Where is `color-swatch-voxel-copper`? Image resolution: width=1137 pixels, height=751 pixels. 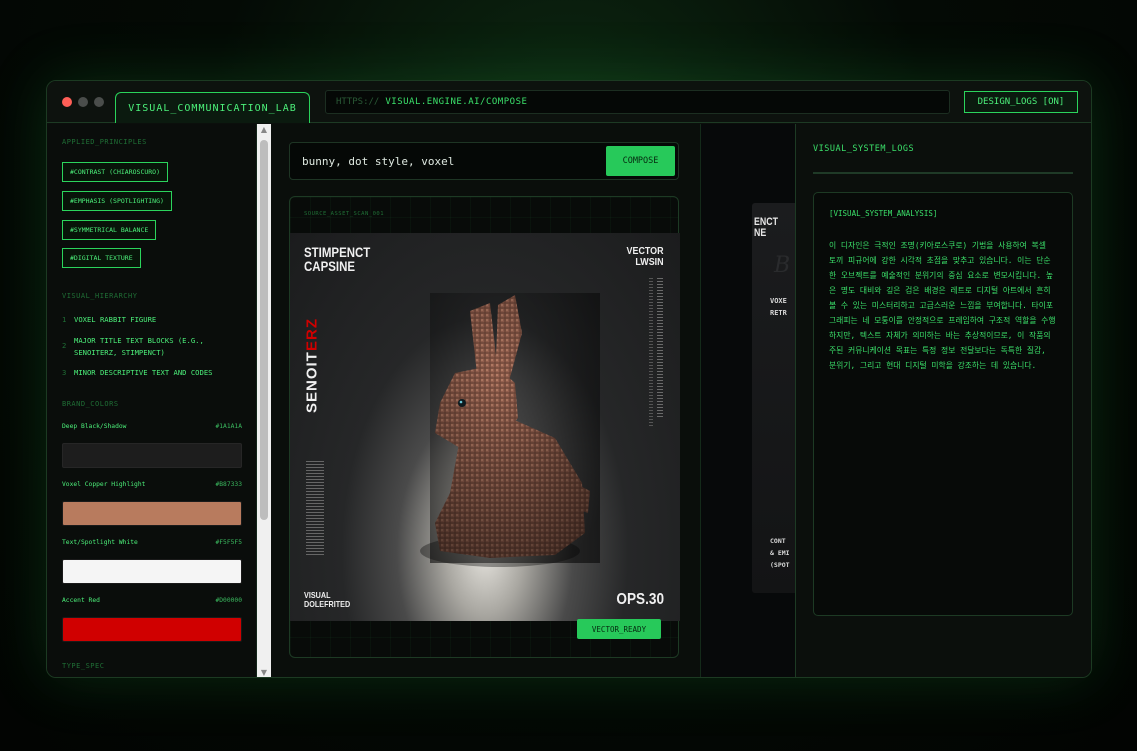
color-swatch-voxel-copper is located at coordinates (152, 513).